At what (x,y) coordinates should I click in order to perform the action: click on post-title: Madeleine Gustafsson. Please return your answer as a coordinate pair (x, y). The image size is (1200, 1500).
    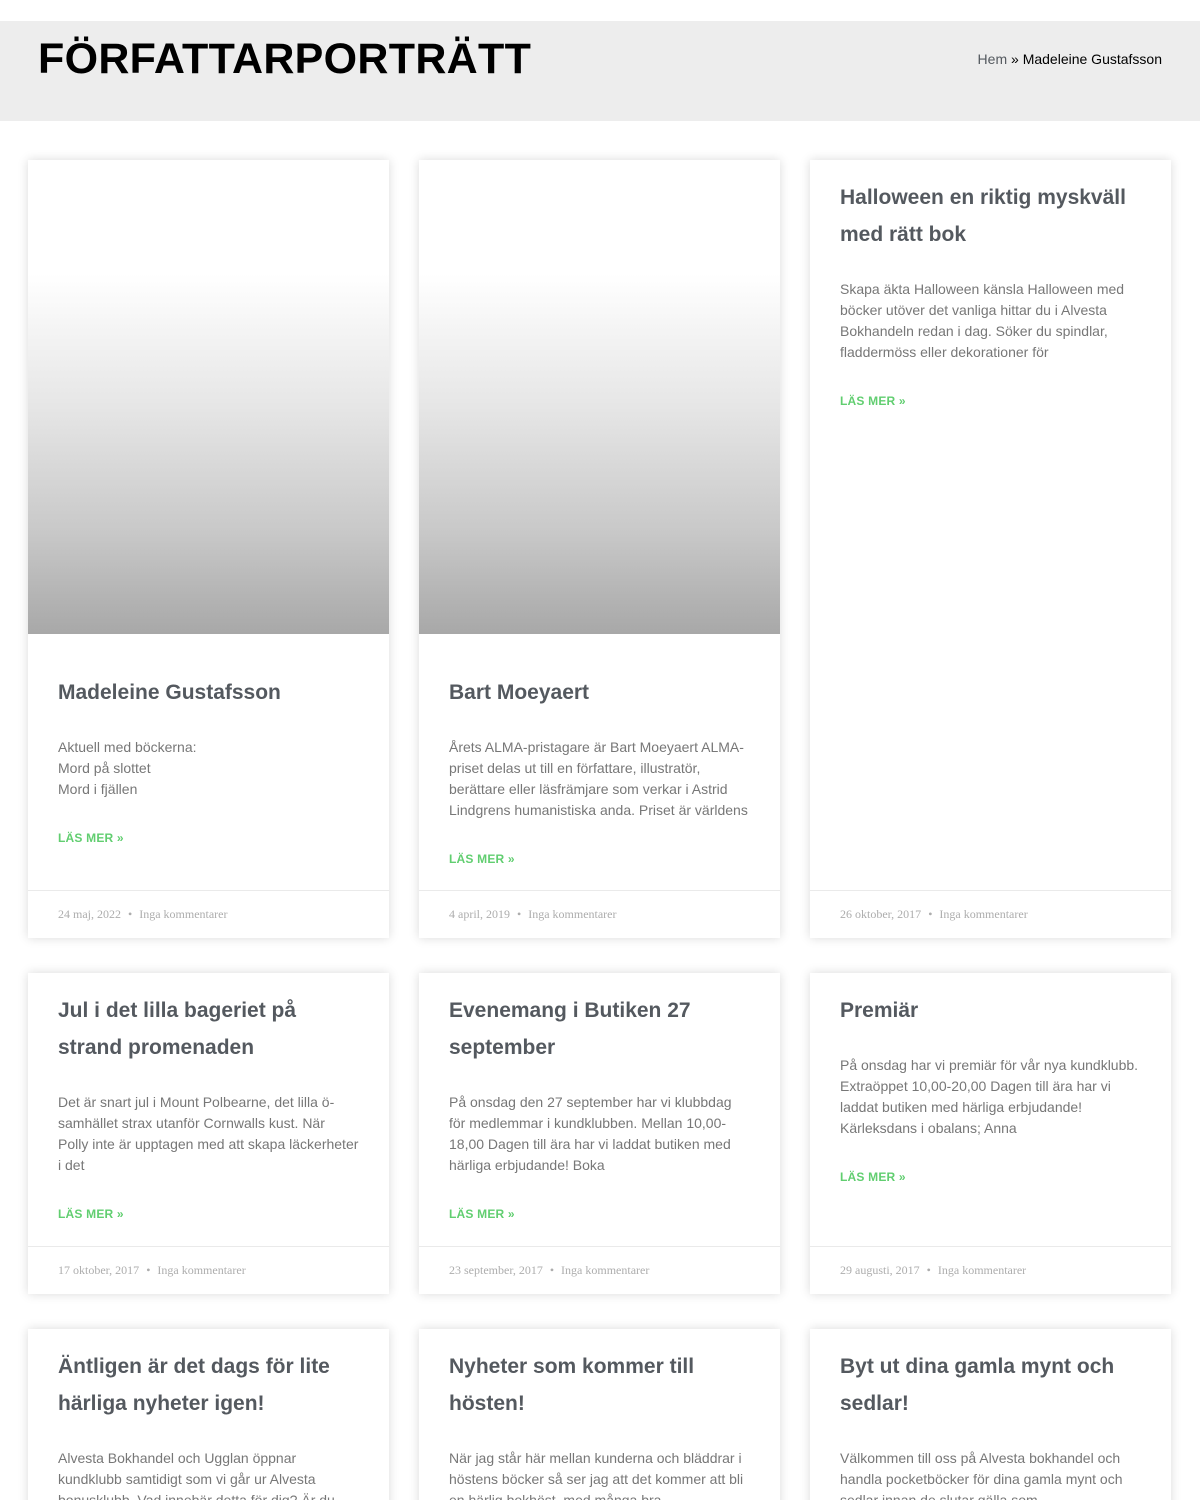
    Looking at the image, I should click on (208, 692).